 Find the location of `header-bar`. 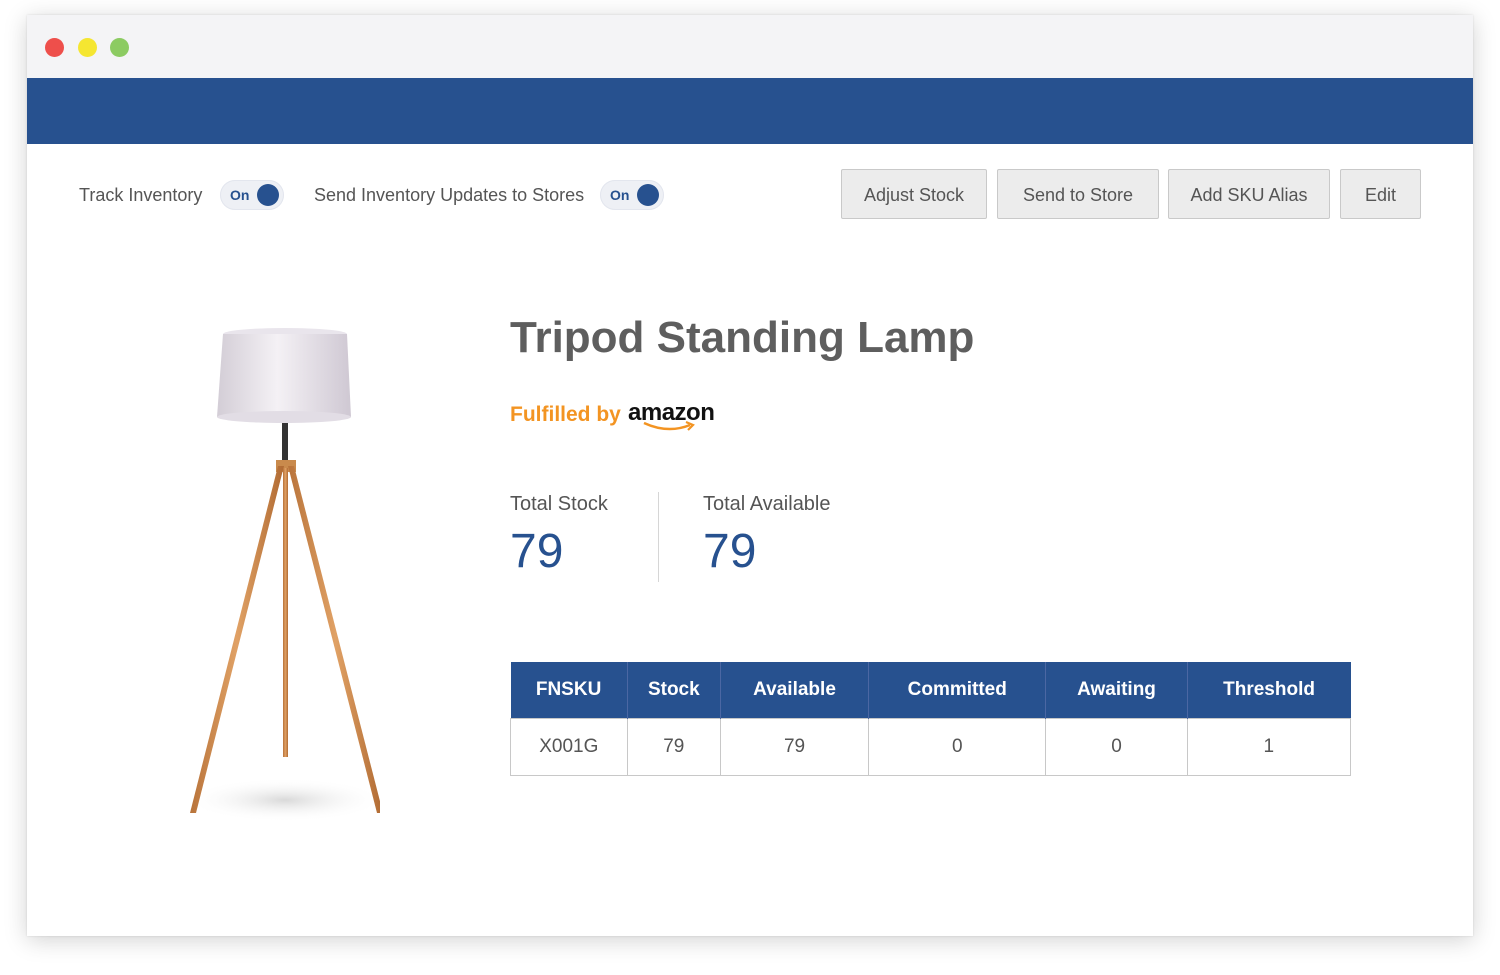

header-bar is located at coordinates (750, 111).